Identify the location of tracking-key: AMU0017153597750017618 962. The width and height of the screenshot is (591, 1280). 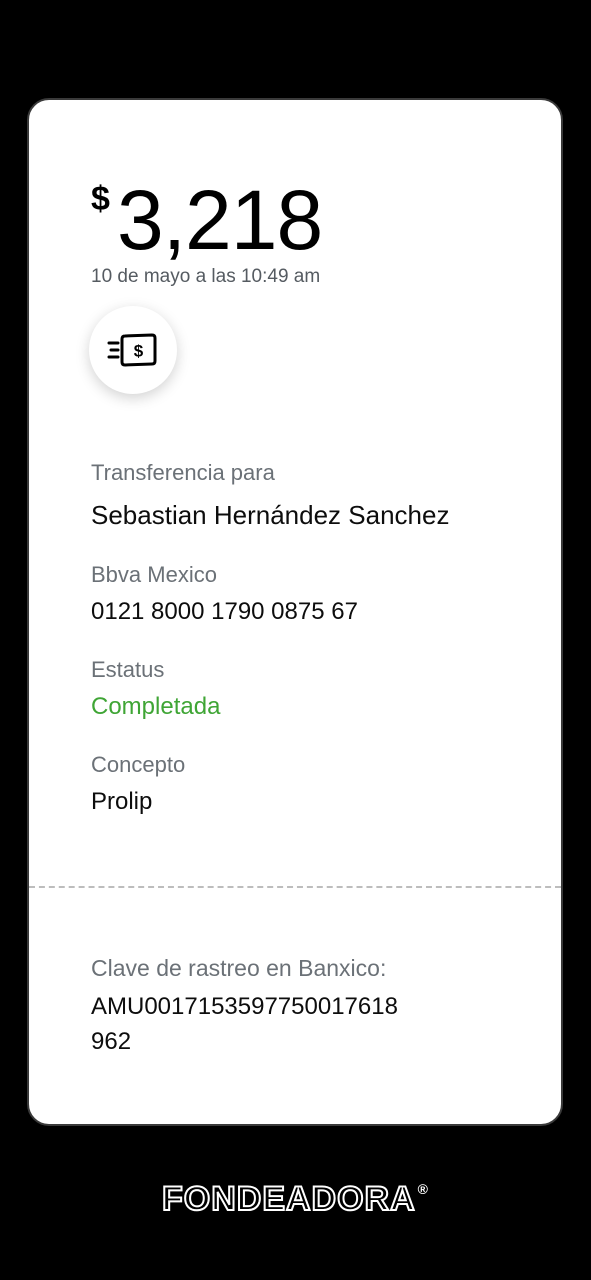
(244, 1025).